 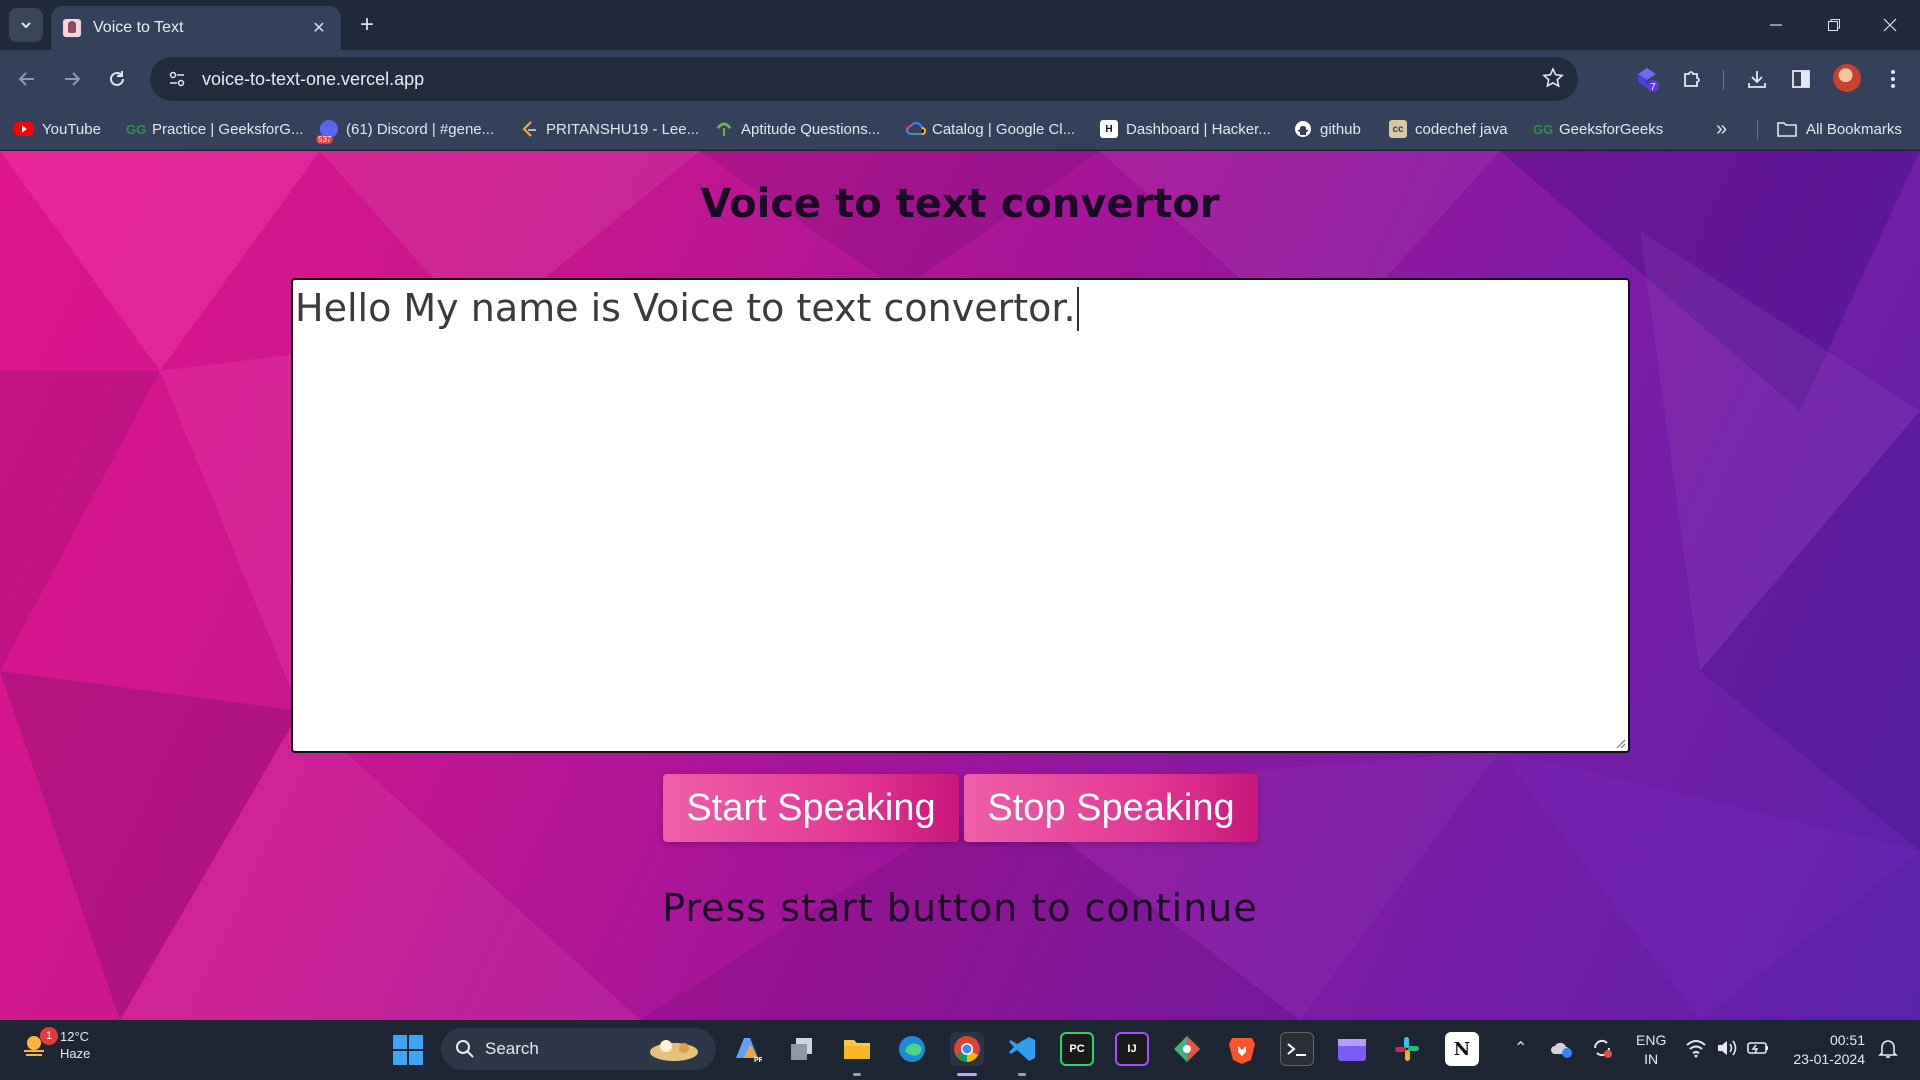 I want to click on downloads-button, so click(x=1757, y=79).